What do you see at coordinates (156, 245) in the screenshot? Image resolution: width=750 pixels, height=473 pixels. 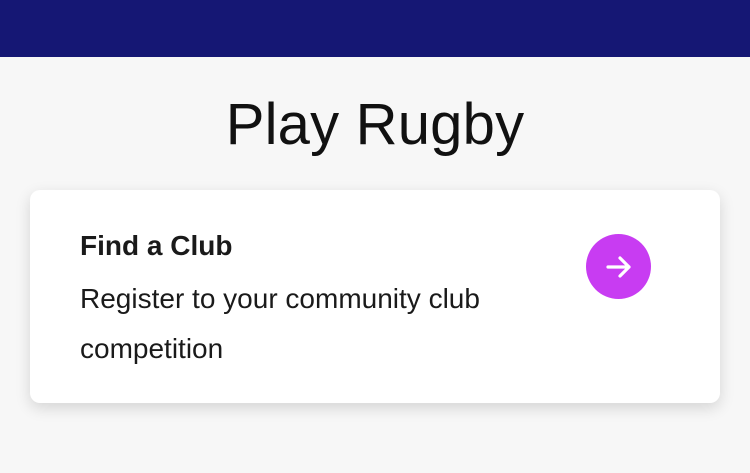 I see `card-title: Find a Club` at bounding box center [156, 245].